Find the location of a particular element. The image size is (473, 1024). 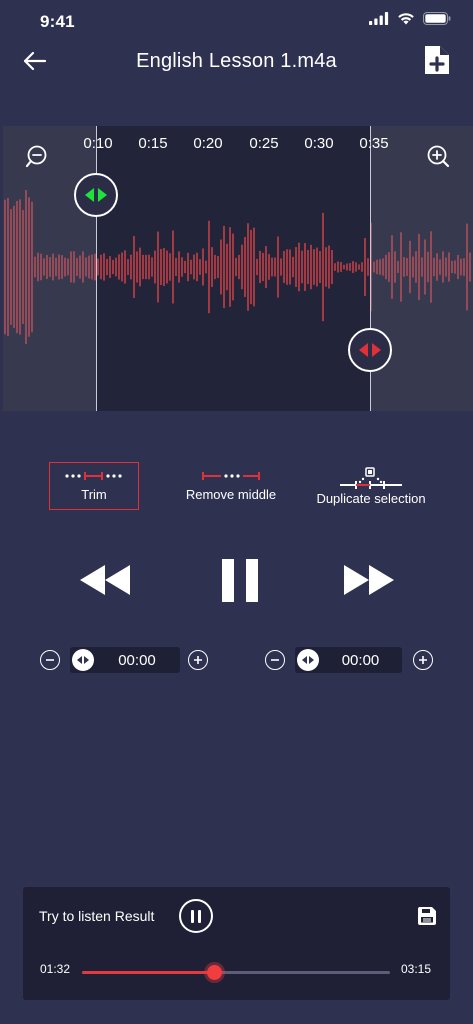

fast-forward-button is located at coordinates (369, 580).